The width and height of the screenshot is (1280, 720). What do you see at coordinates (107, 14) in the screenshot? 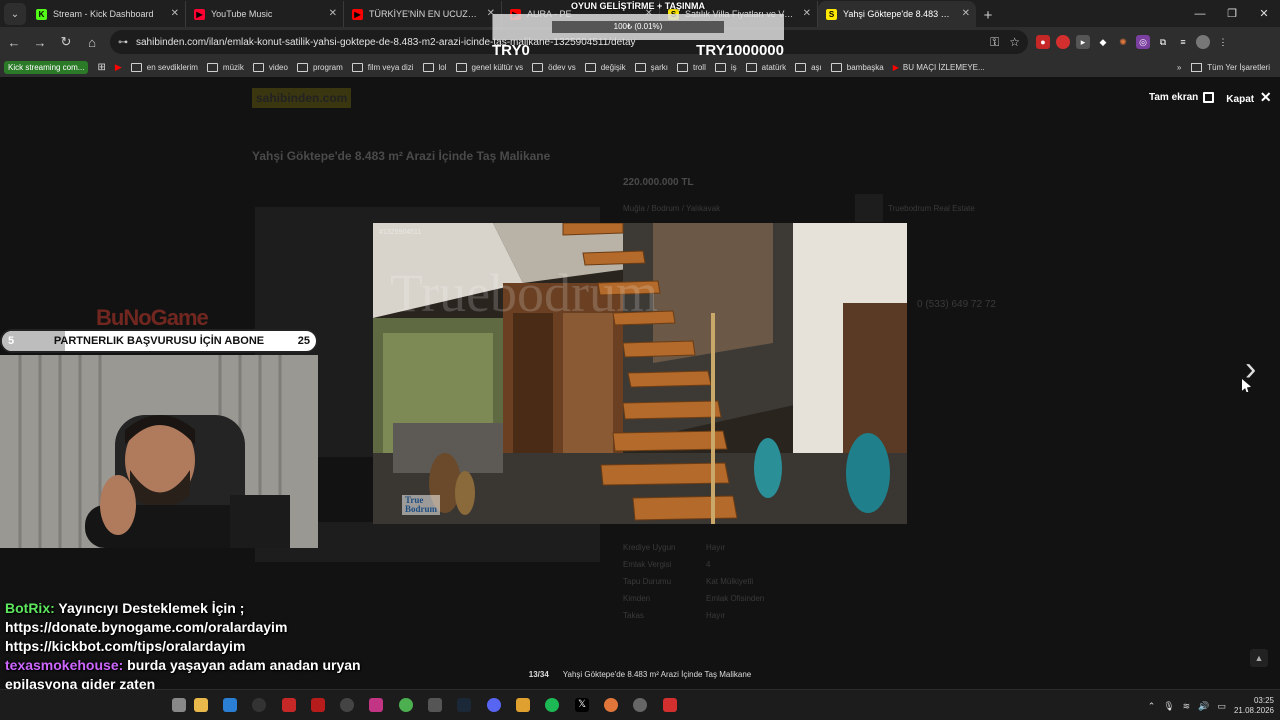
I see `browser-tab: K Stream - Kick Dashboard ✕` at bounding box center [107, 14].